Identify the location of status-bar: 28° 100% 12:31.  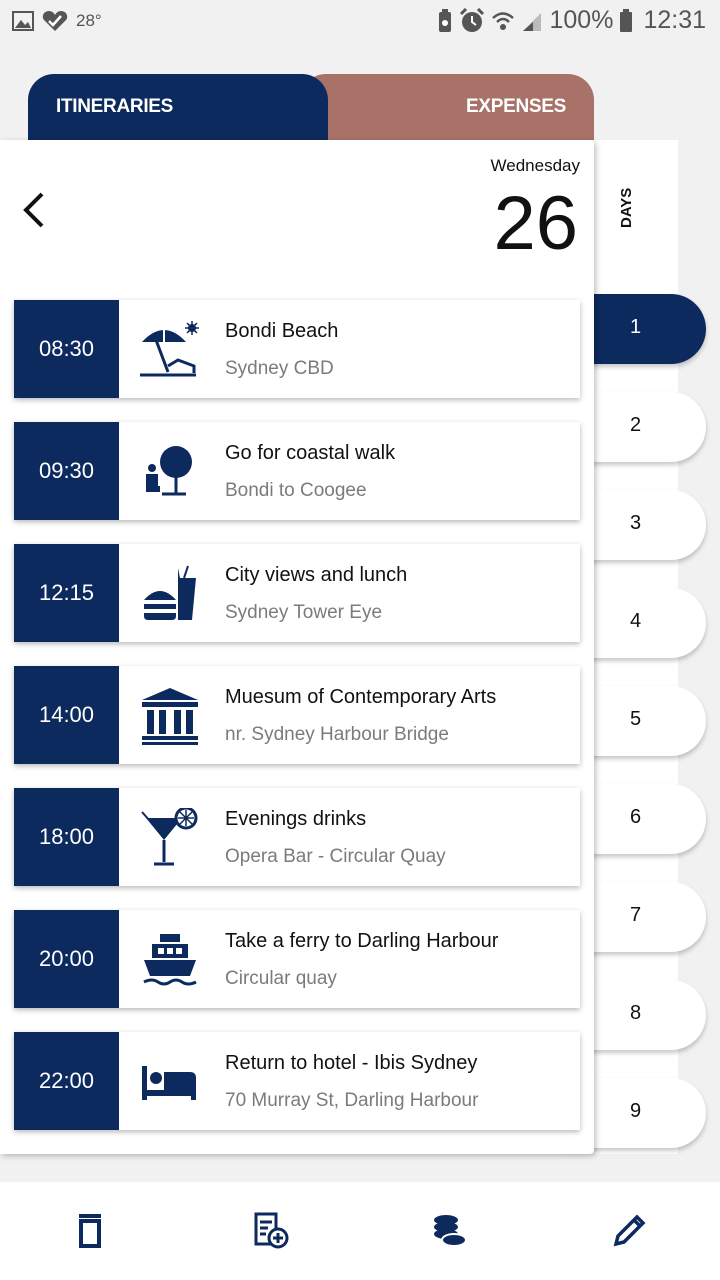
(360, 22).